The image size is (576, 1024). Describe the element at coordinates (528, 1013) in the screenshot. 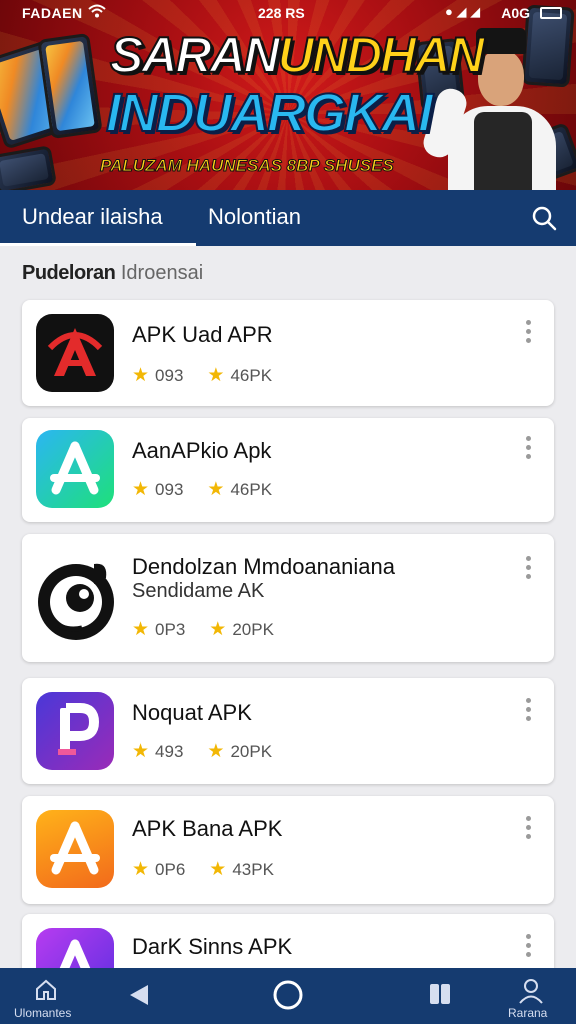

I see `nav-profile-label: Rarana` at that location.